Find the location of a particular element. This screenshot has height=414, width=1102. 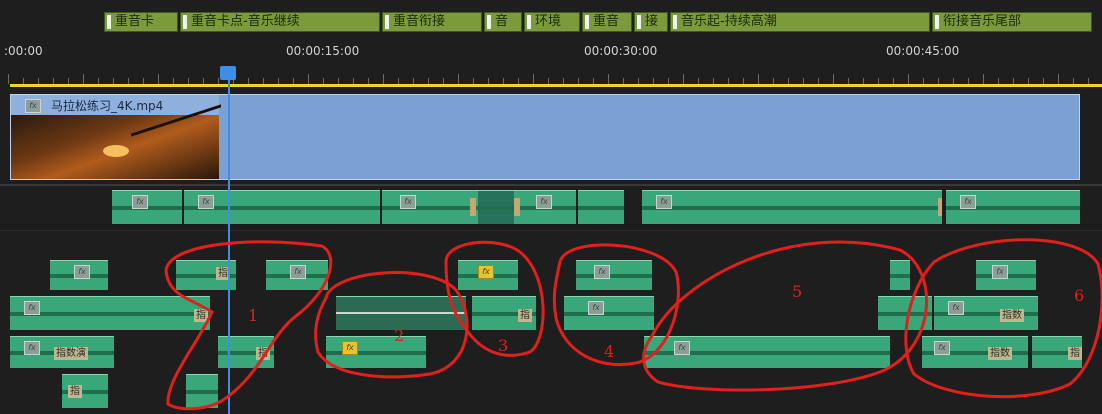

marker-1: 重音卡 is located at coordinates (141, 22).